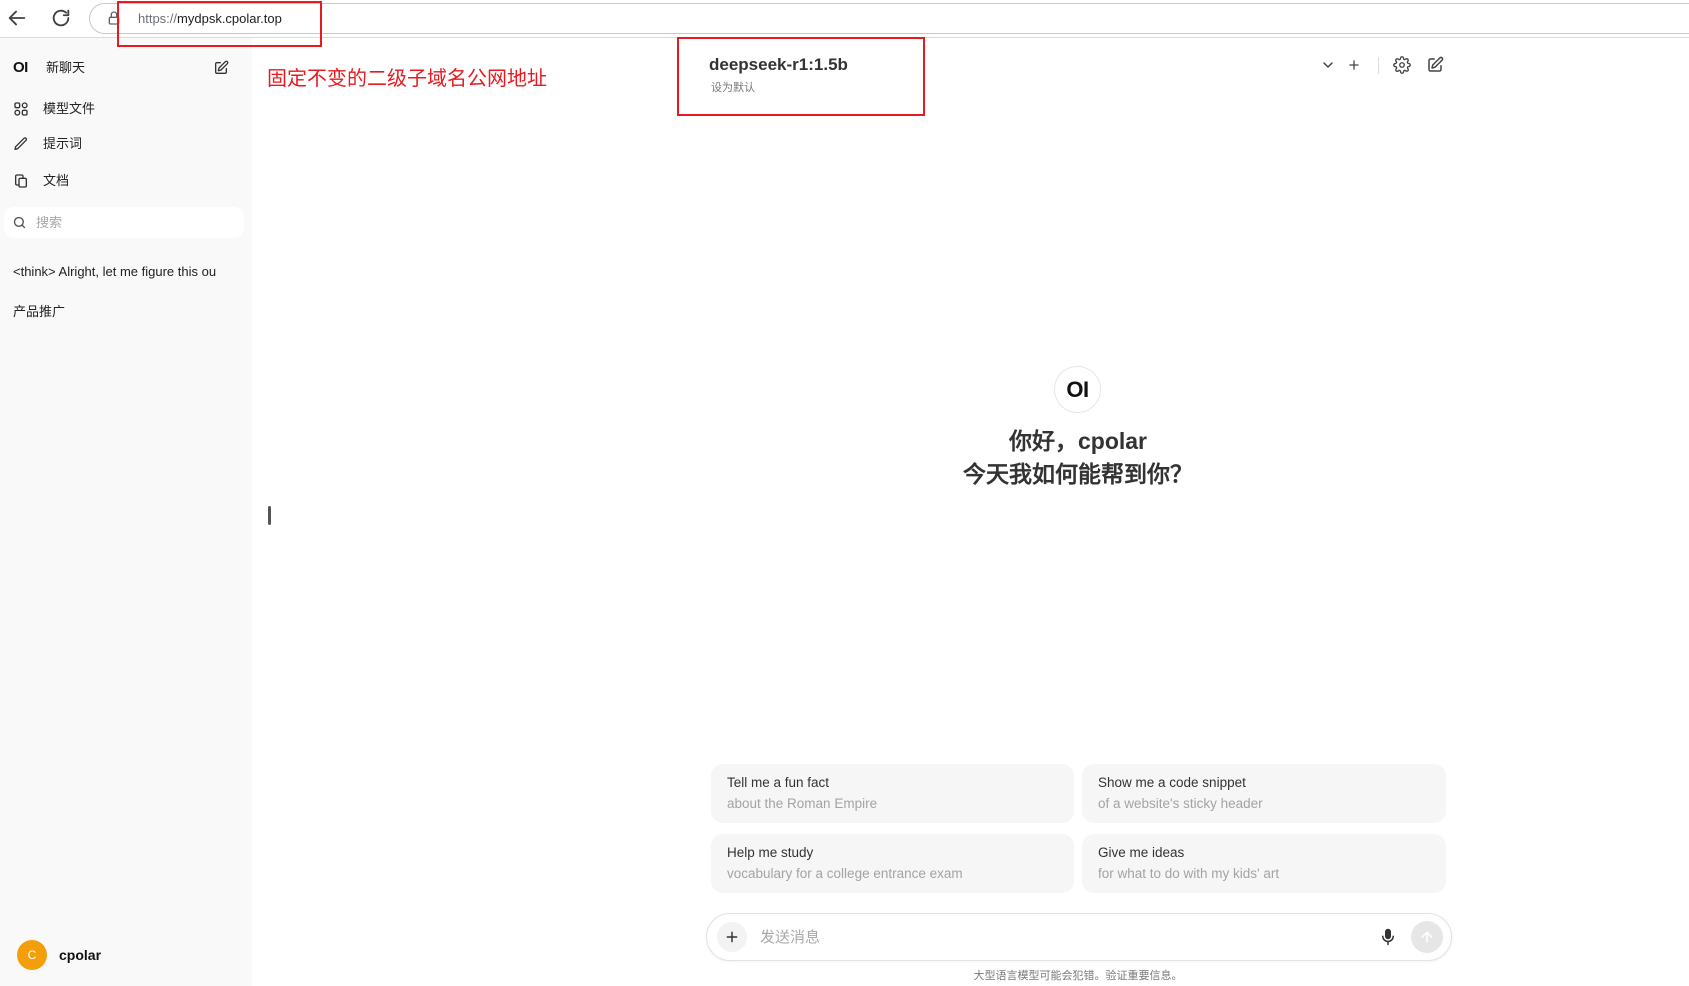  I want to click on arrow-up-icon, so click(1427, 937).